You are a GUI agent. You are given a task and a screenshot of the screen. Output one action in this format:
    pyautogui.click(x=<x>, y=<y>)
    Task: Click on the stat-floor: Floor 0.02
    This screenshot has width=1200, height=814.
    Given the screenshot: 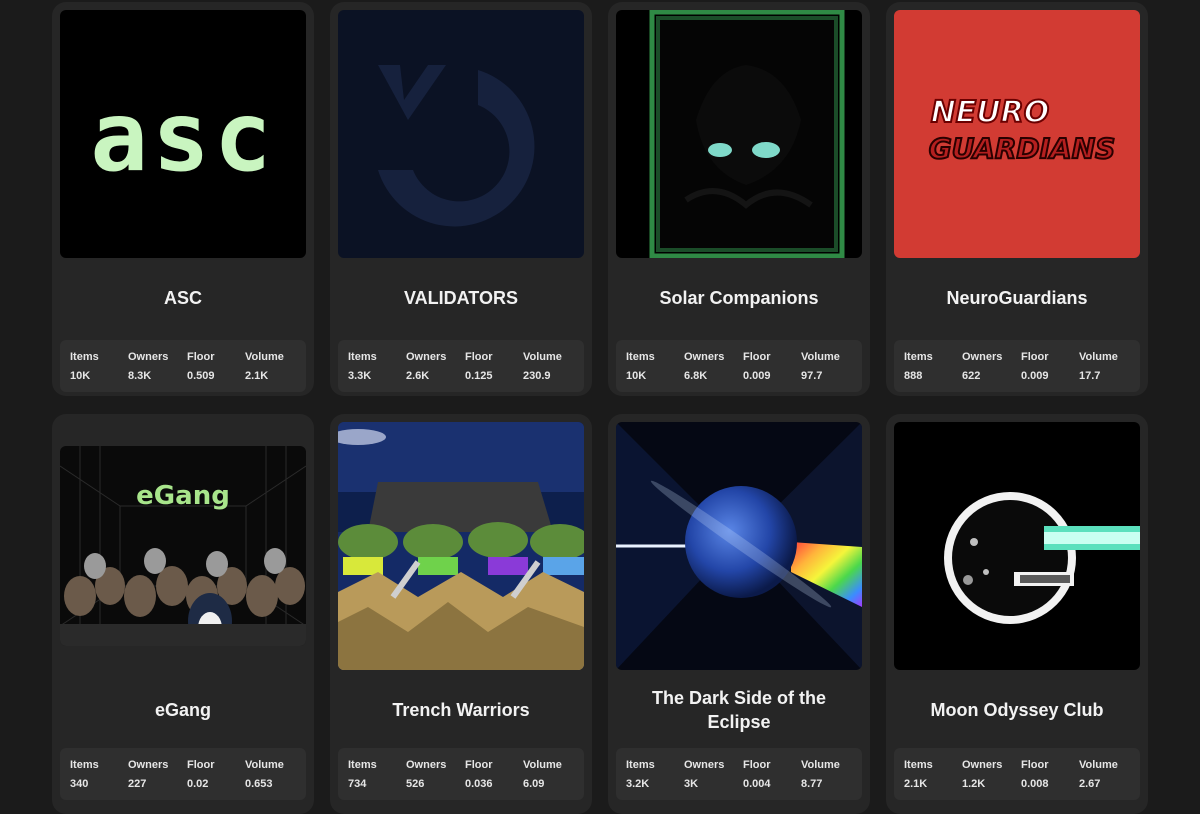 What is the action you would take?
    pyautogui.click(x=201, y=774)
    